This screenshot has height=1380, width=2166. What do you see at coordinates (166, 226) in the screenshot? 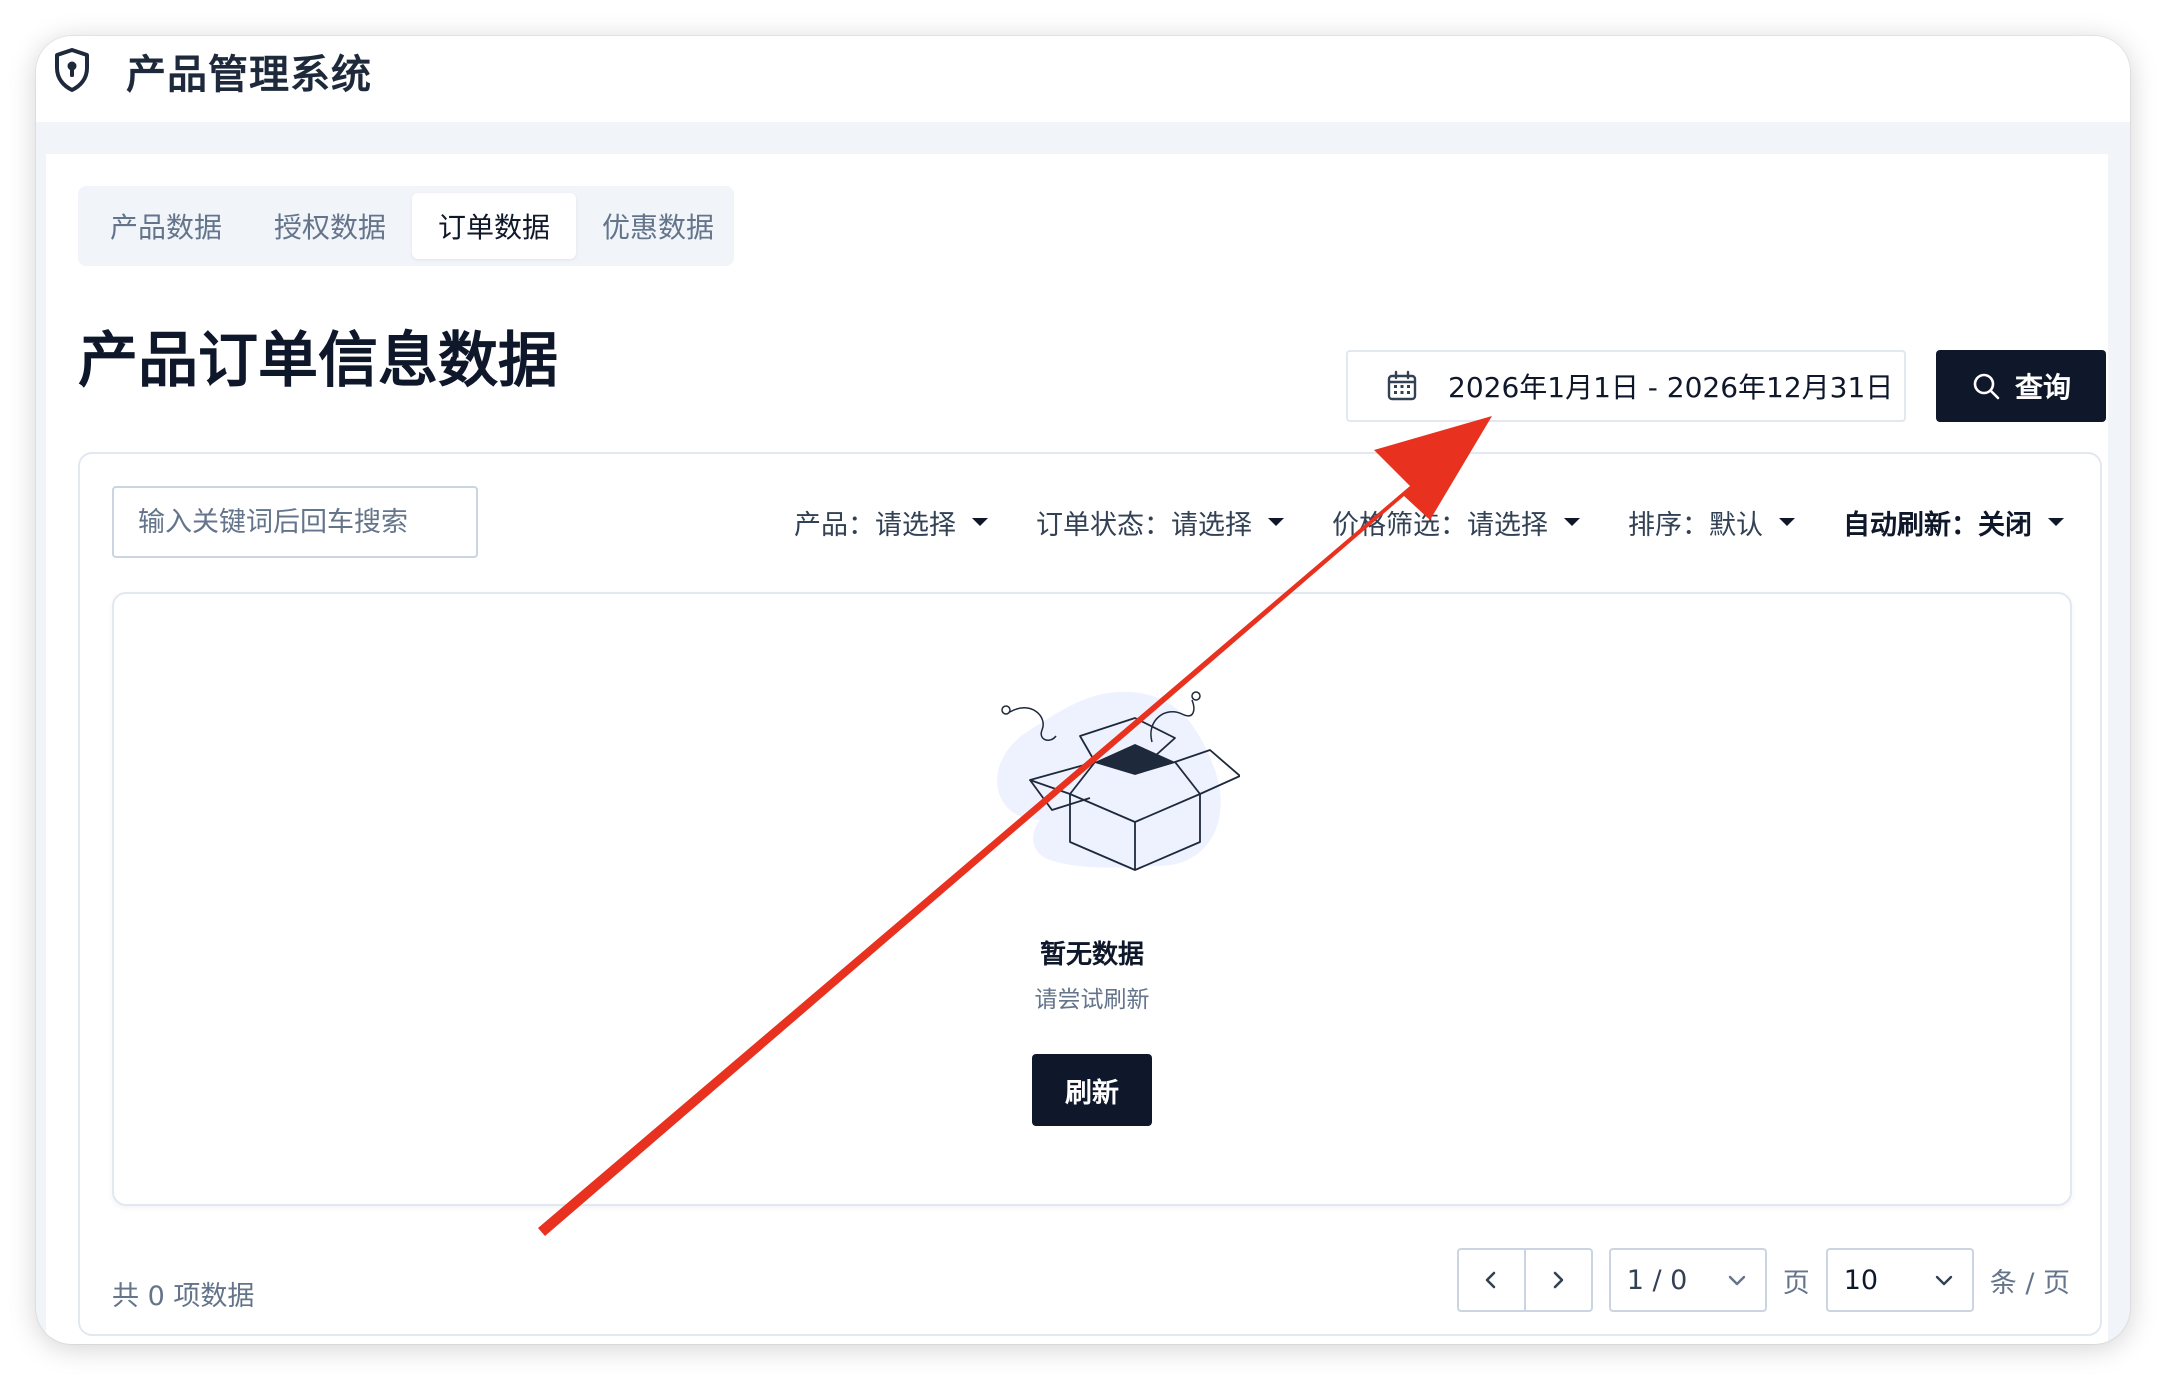
I see `tab-product-data: 产品数据` at bounding box center [166, 226].